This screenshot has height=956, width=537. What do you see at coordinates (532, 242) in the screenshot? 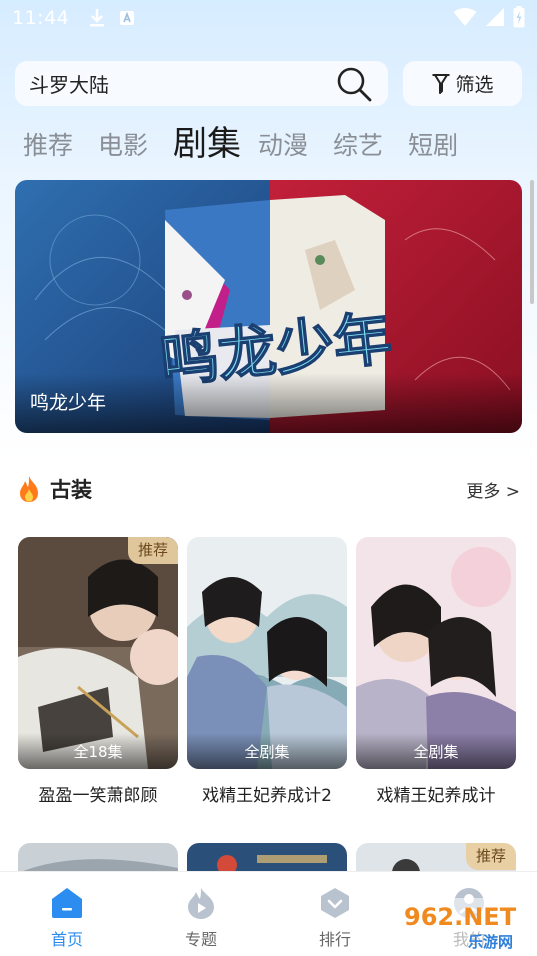
I see `scrollbar` at bounding box center [532, 242].